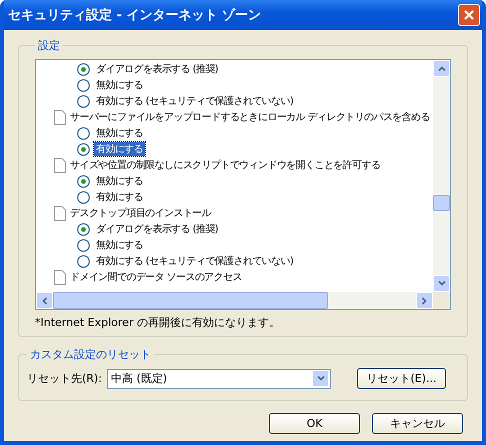 This screenshot has width=486, height=445. Describe the element at coordinates (90, 354) in the screenshot. I see `group-title: カスタム設定のリセット` at that location.